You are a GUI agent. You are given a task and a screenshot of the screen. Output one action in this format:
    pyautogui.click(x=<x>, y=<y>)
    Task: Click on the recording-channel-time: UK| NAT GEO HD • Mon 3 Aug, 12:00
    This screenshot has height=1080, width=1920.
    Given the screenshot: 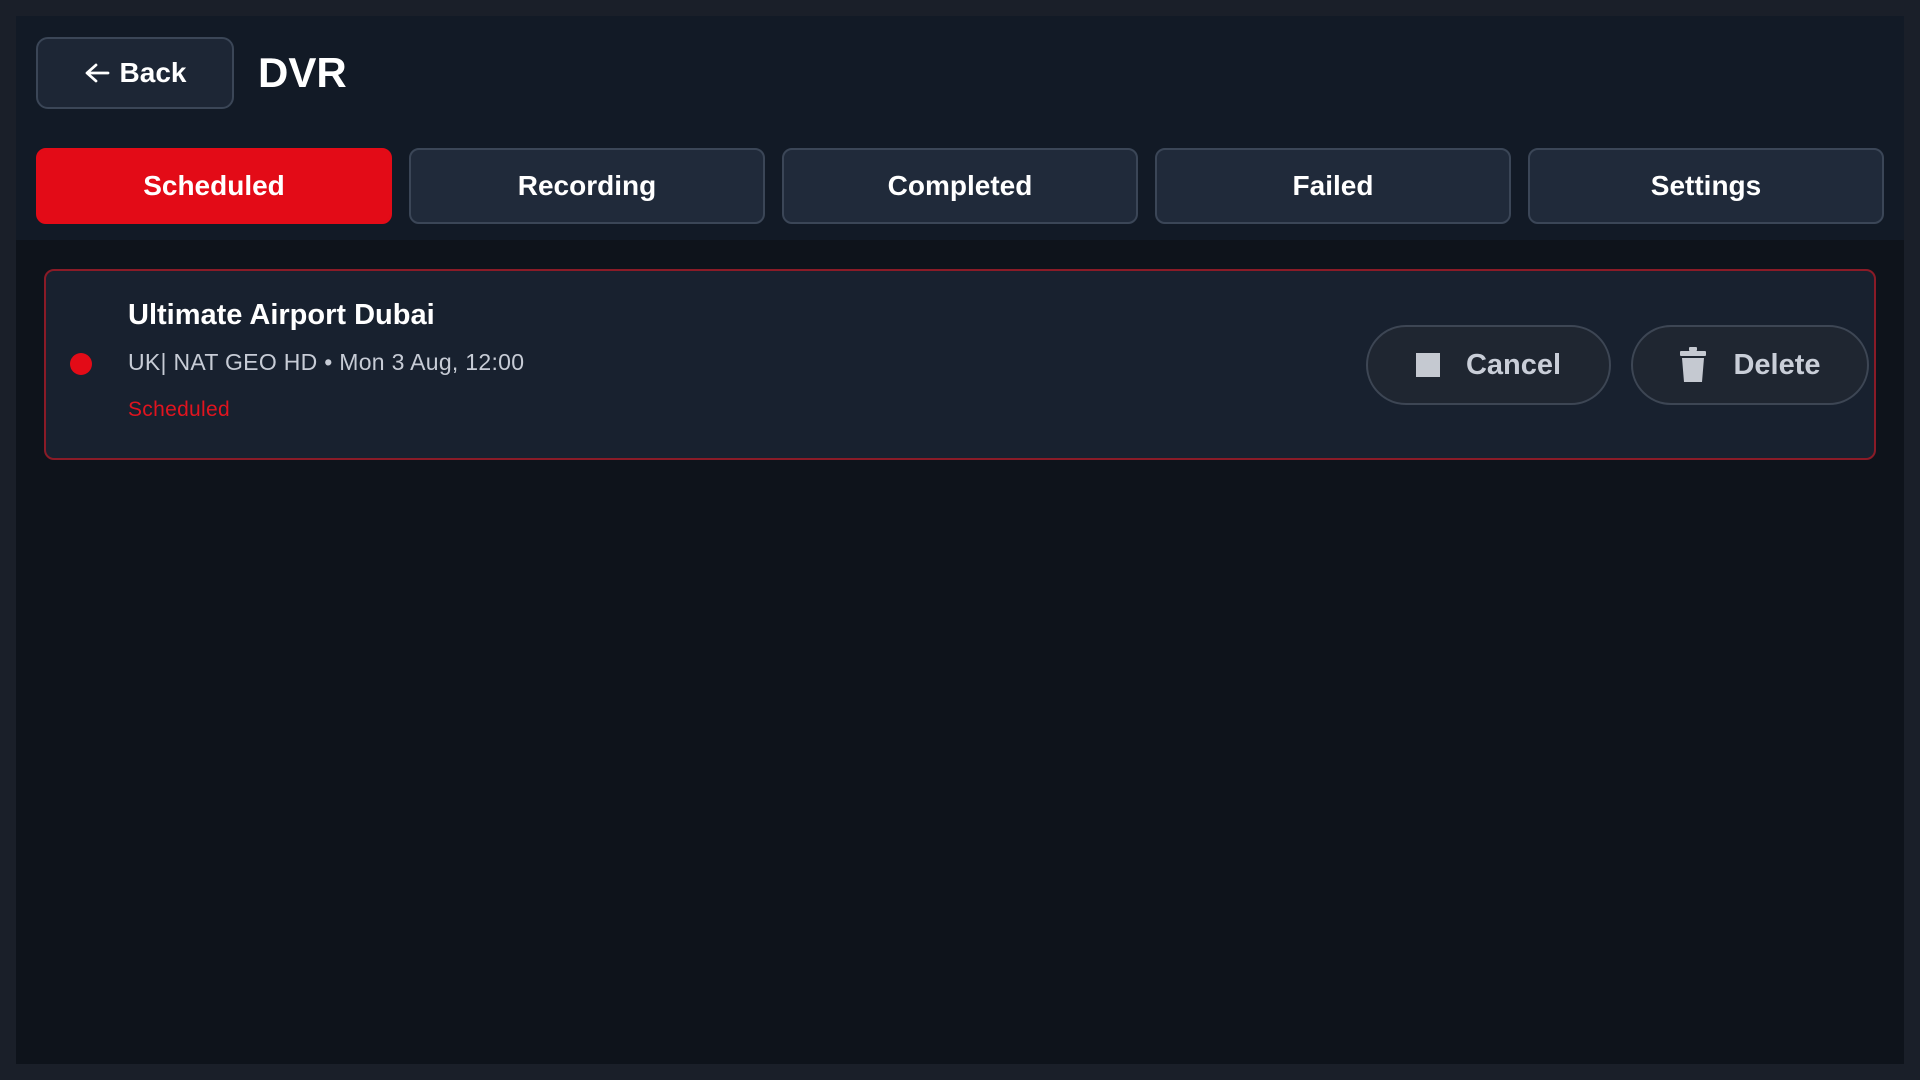 What is the action you would take?
    pyautogui.click(x=326, y=362)
    